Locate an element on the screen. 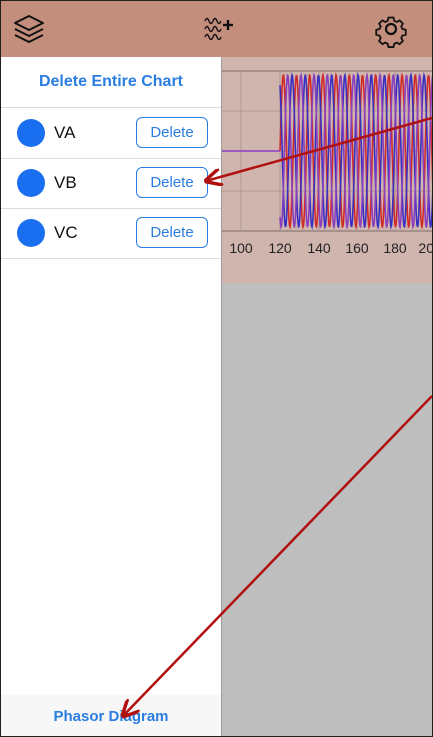 Image resolution: width=433 pixels, height=737 pixels. channel-row-vb: VB Delete is located at coordinates (111, 183).